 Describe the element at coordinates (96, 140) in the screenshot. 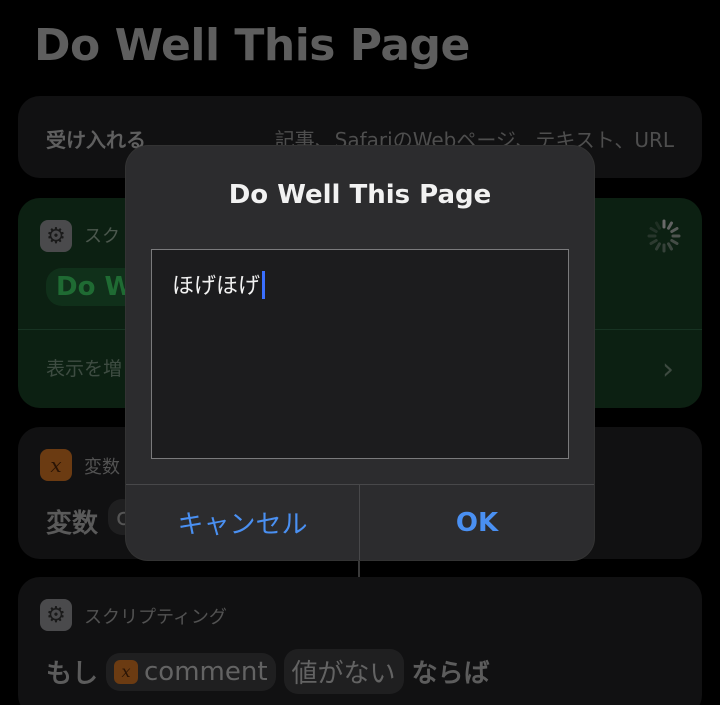

I see `accepts-label: 受け入れる` at that location.